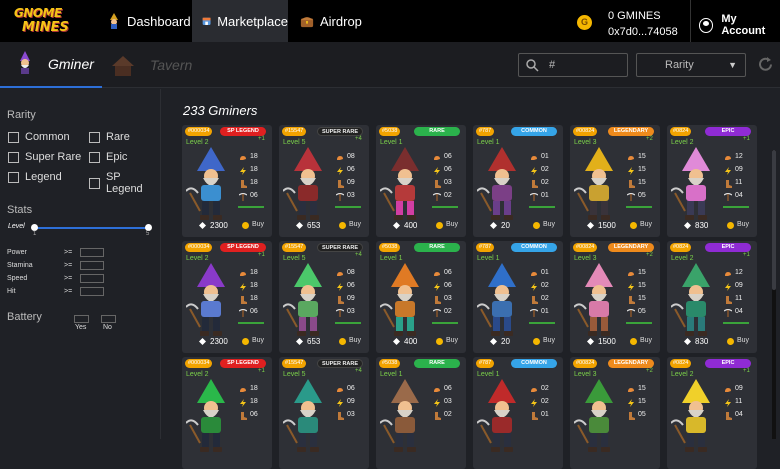 Image resolution: width=780 pixels, height=469 pixels. Describe the element at coordinates (774, 220) in the screenshot. I see `scrollbar-thumb` at that location.